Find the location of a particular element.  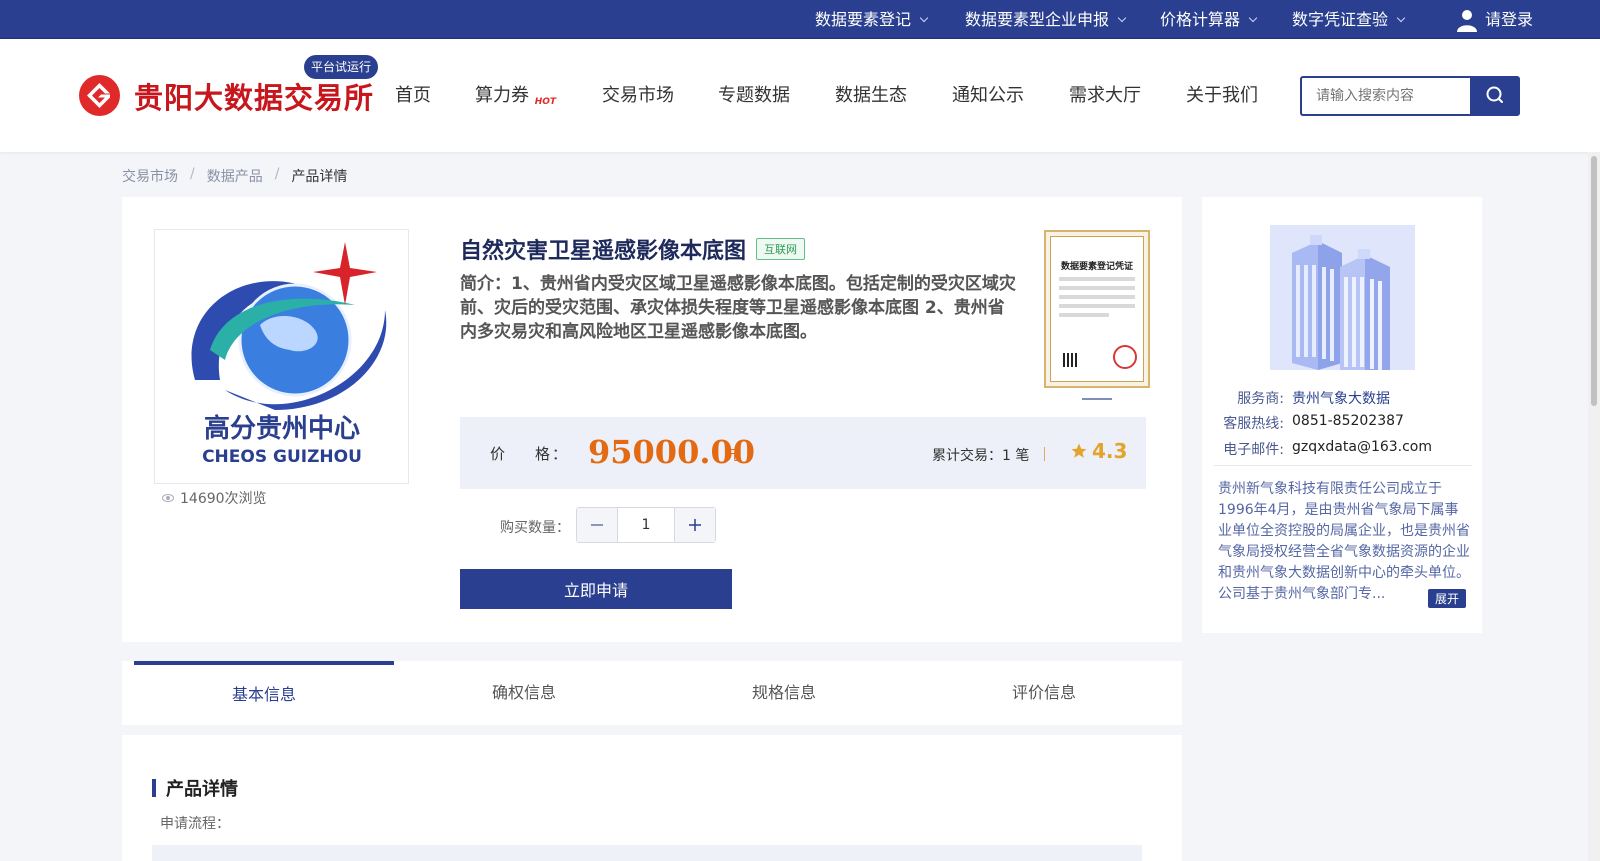

product-title: 自然灾害卫星遥感影像本底图 互联网 is located at coordinates (633, 249).